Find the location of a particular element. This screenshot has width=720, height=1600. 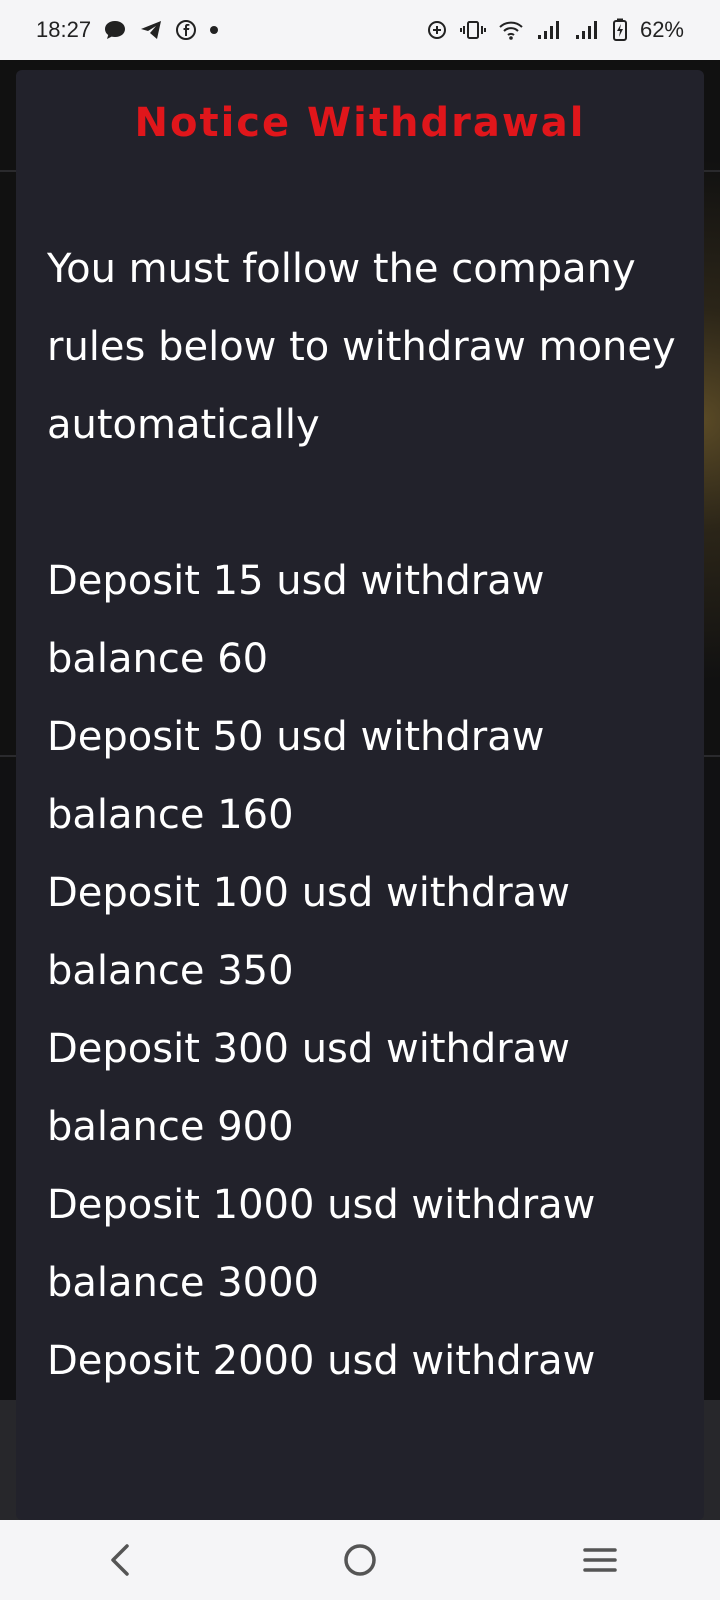

status-bar: 18:27 62% is located at coordinates (360, 30).